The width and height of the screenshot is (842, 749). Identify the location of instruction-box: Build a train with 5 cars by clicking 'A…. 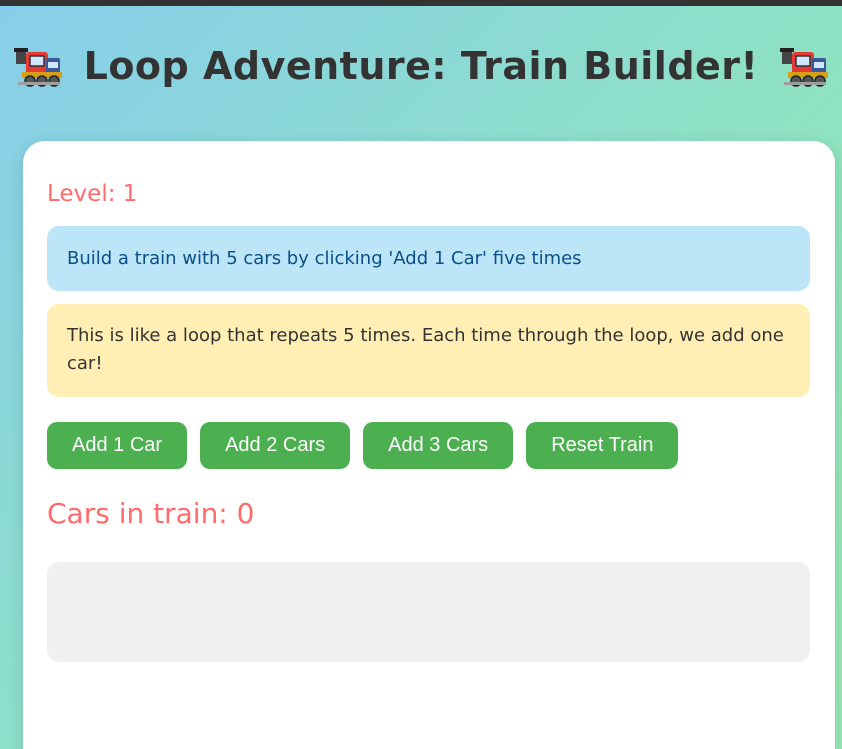
(428, 258).